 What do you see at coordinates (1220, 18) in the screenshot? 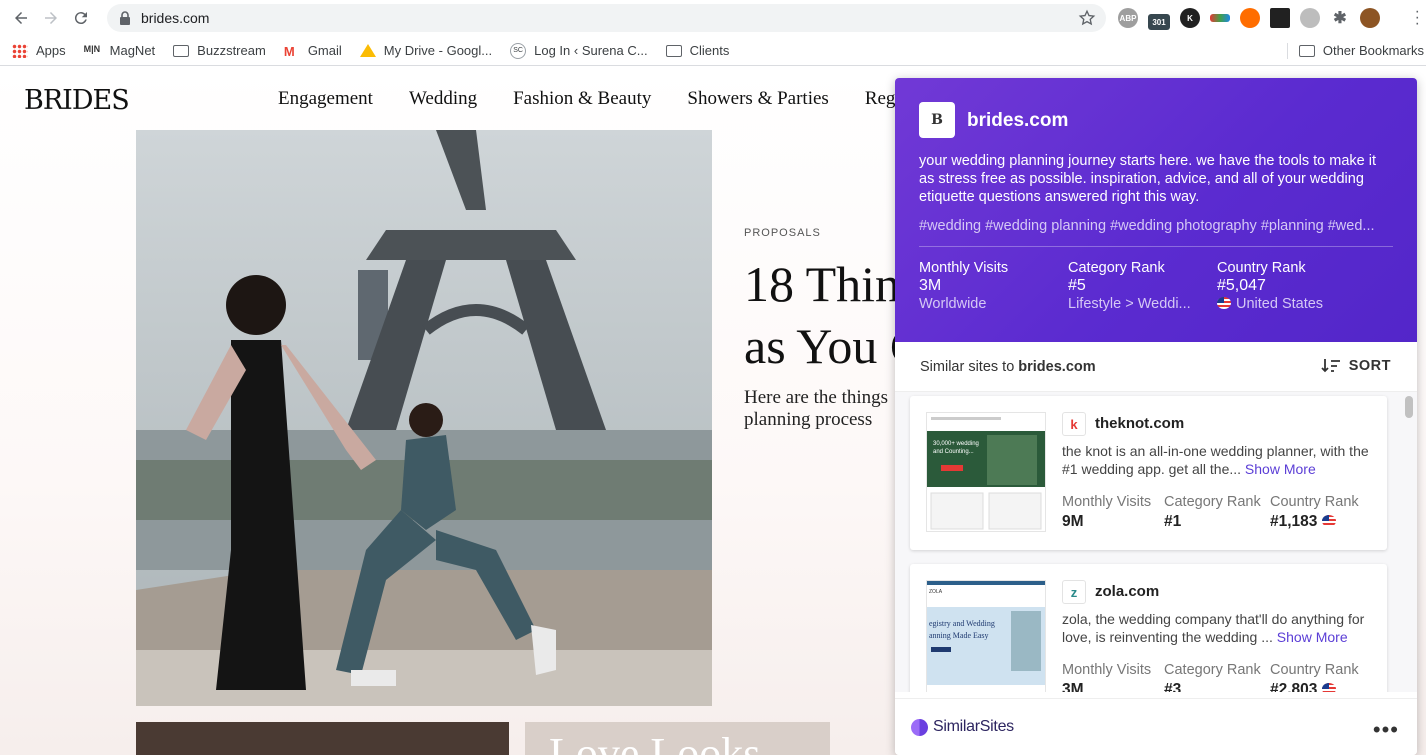
I see `rainbow-extension-icon` at bounding box center [1220, 18].